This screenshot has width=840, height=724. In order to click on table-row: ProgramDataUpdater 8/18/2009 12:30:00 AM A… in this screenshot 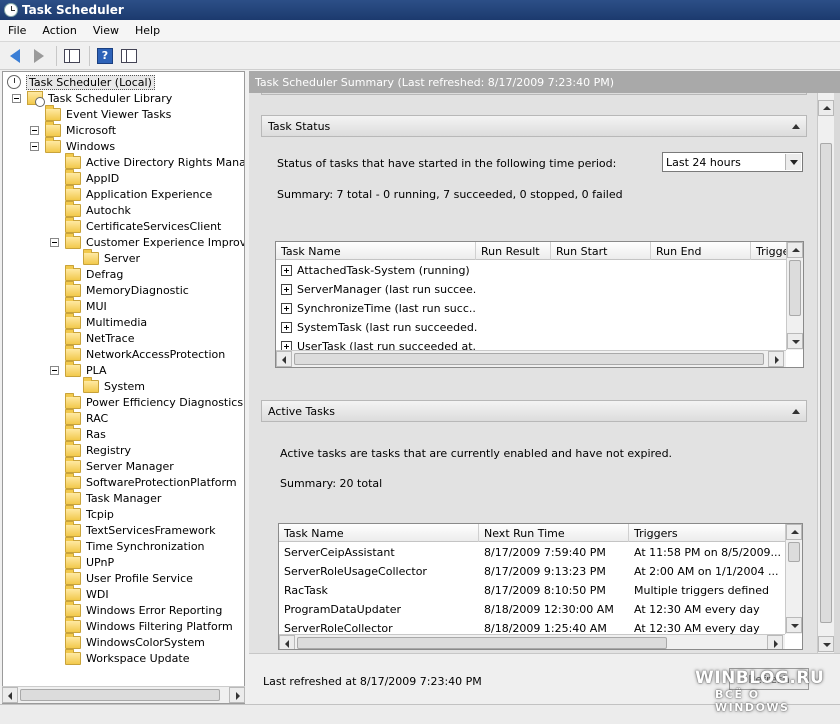, I will do `click(532, 609)`.